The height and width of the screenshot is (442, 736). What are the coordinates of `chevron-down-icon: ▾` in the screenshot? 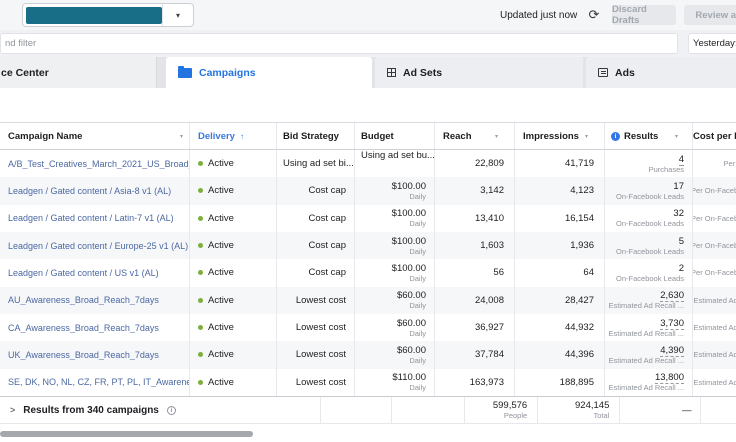 It's located at (177, 15).